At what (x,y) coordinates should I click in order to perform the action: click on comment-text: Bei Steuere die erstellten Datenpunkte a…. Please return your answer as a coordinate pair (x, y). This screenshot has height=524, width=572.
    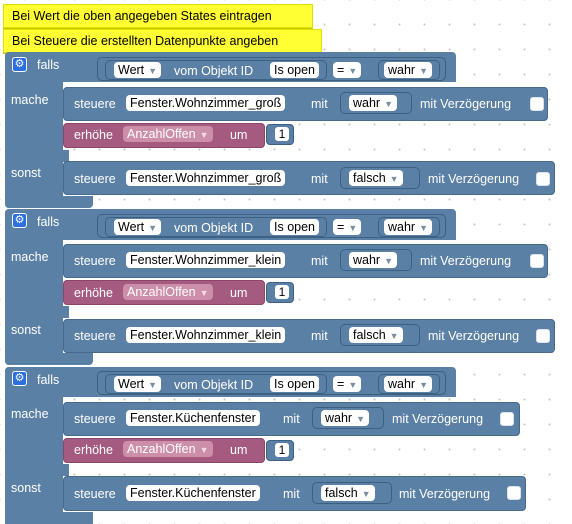
    Looking at the image, I should click on (145, 41).